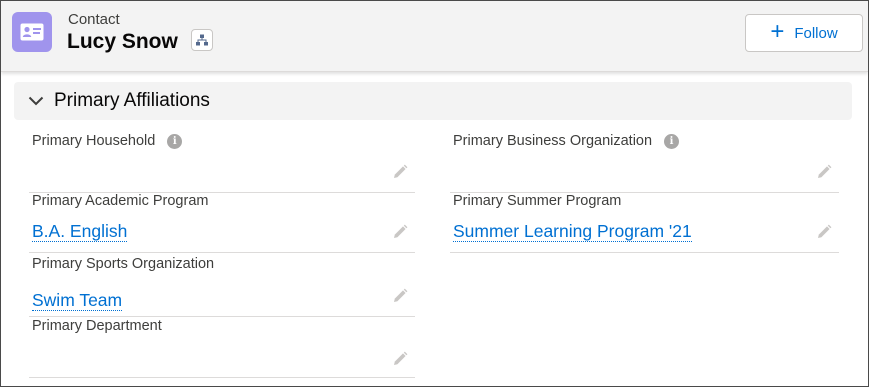 The height and width of the screenshot is (387, 869). I want to click on field-label-text: Primary Household, so click(94, 141).